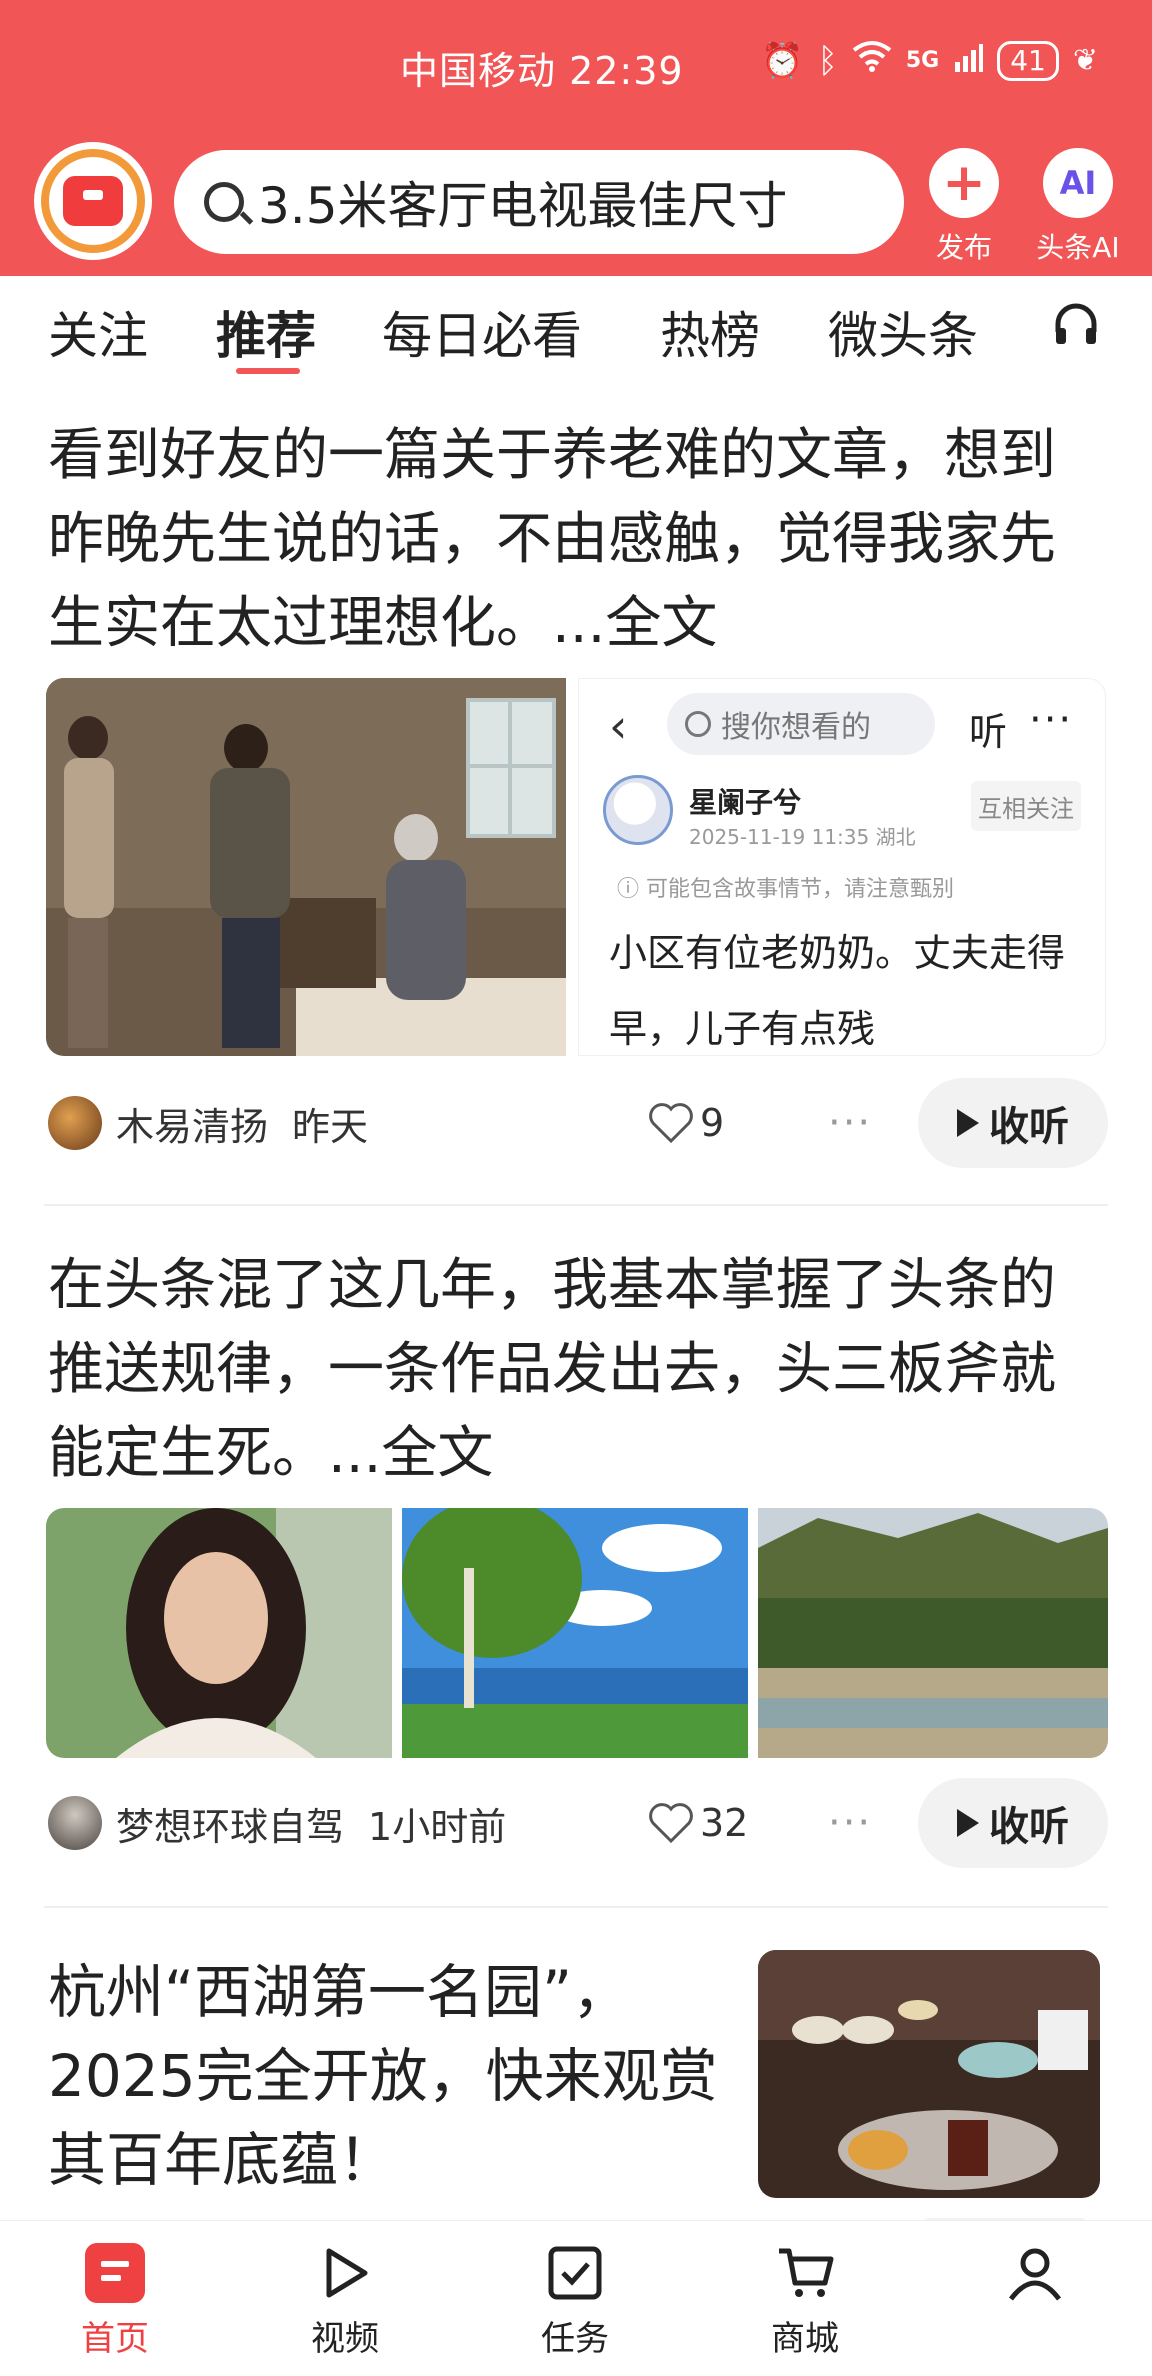 The width and height of the screenshot is (1152, 2376). Describe the element at coordinates (1035, 2273) in the screenshot. I see `profile-icon` at that location.